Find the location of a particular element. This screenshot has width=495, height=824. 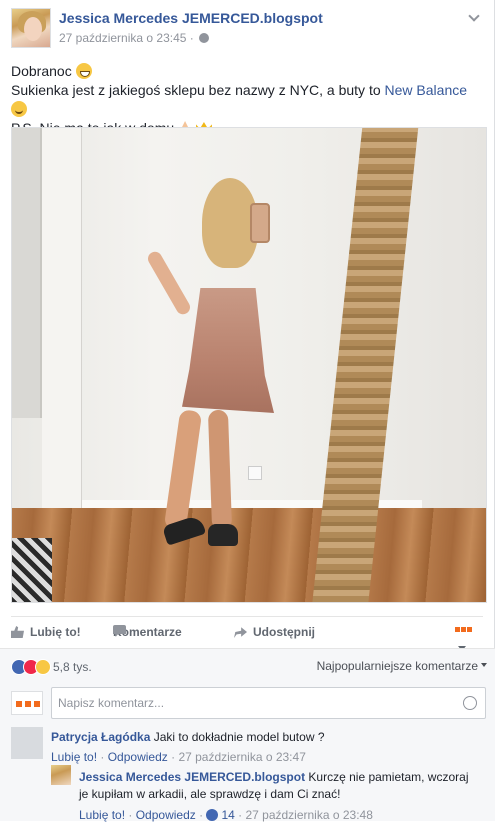

reply-like-count: 14 is located at coordinates (227, 815).